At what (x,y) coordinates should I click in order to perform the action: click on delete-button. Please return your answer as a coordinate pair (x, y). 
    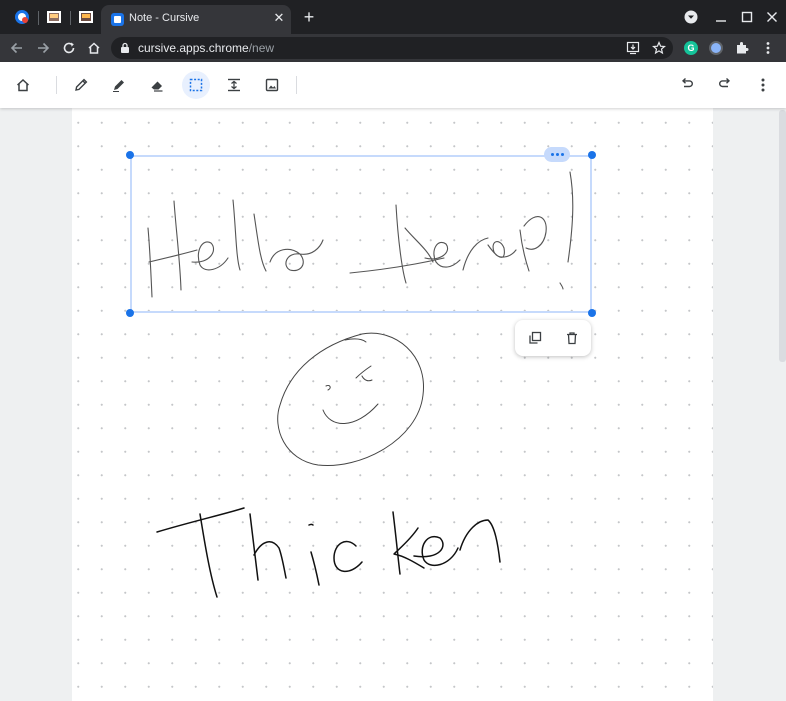
    Looking at the image, I should click on (572, 338).